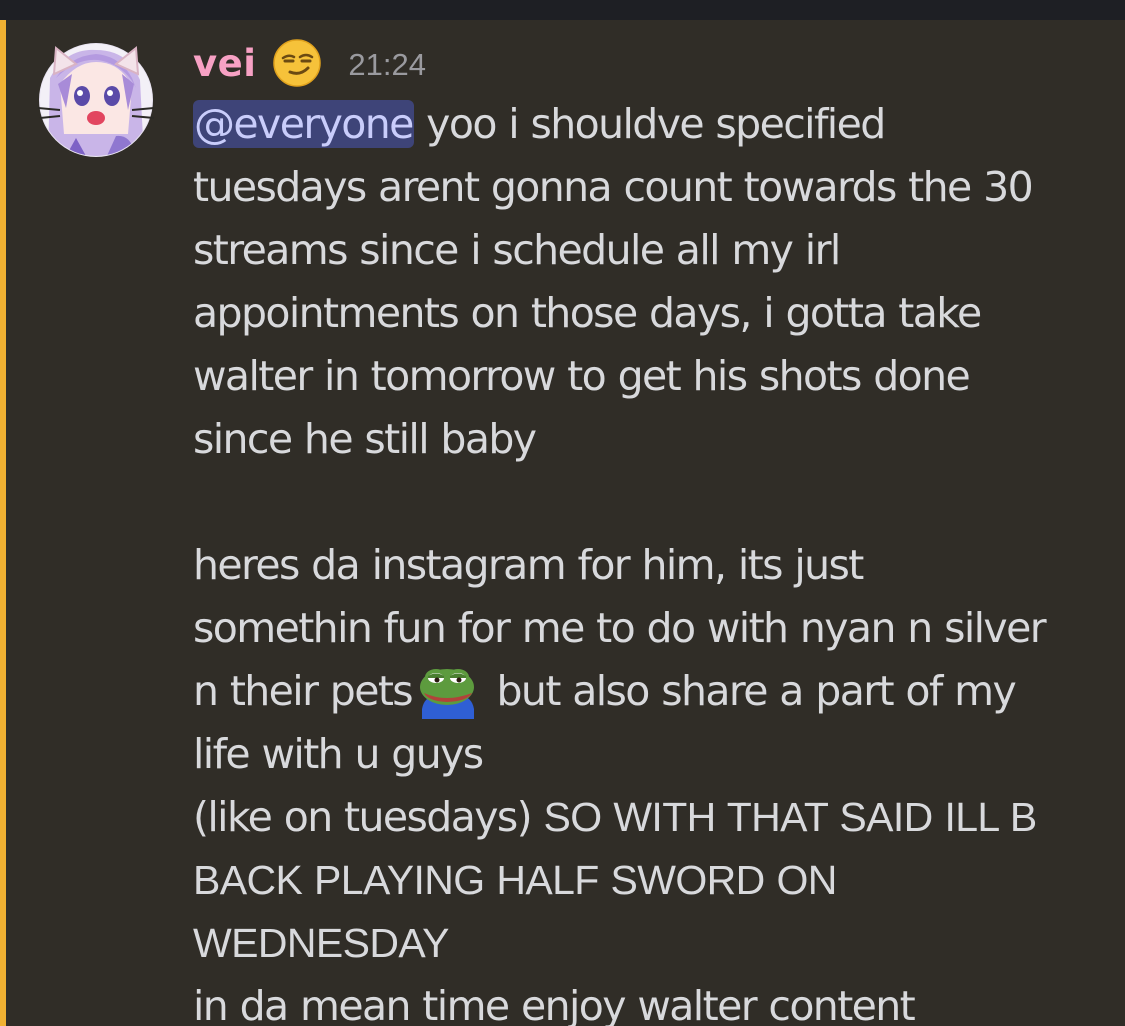 The height and width of the screenshot is (1026, 1125). I want to click on top-bar, so click(562, 10).